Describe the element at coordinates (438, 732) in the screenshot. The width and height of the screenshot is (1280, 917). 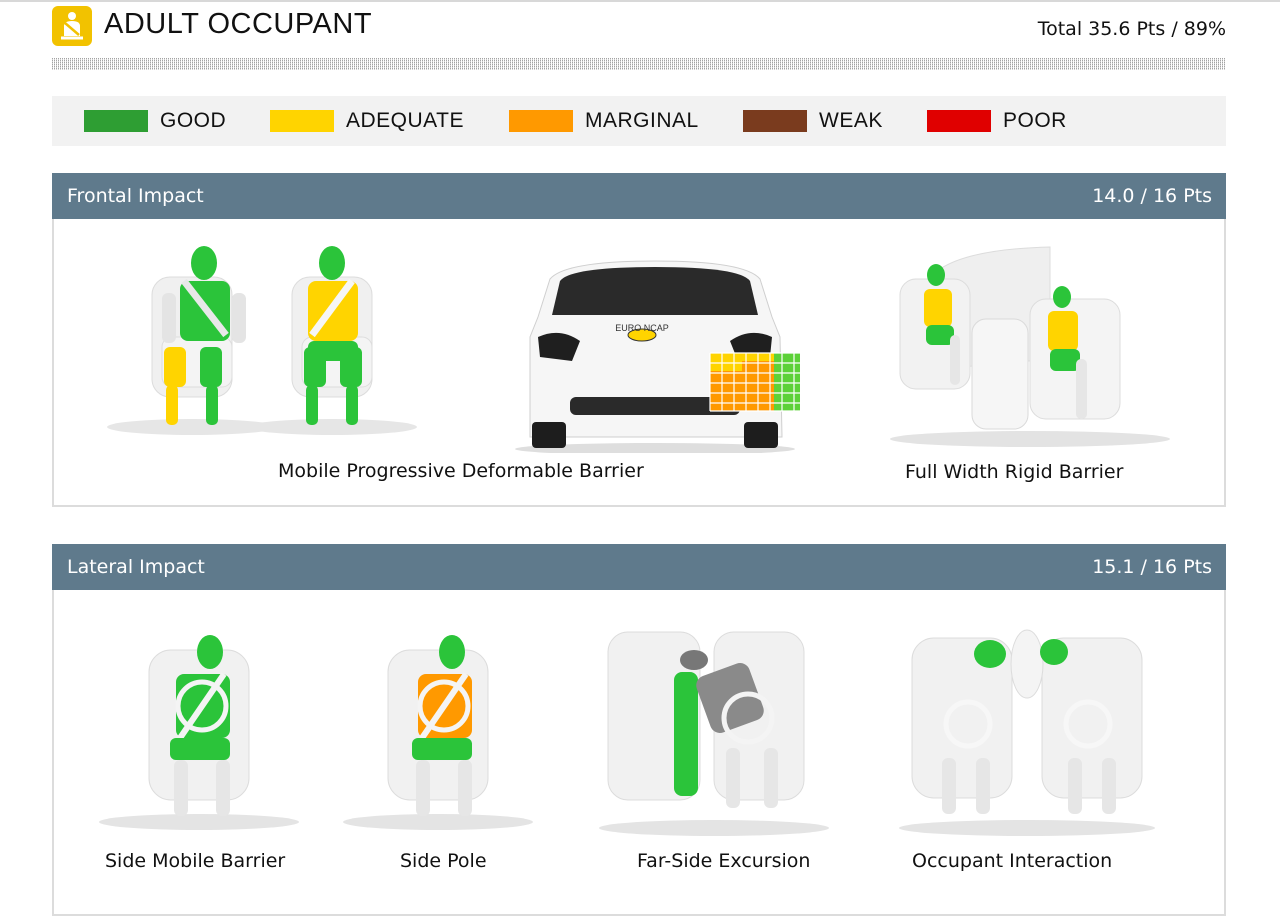
I see `side-pole-illustration` at that location.